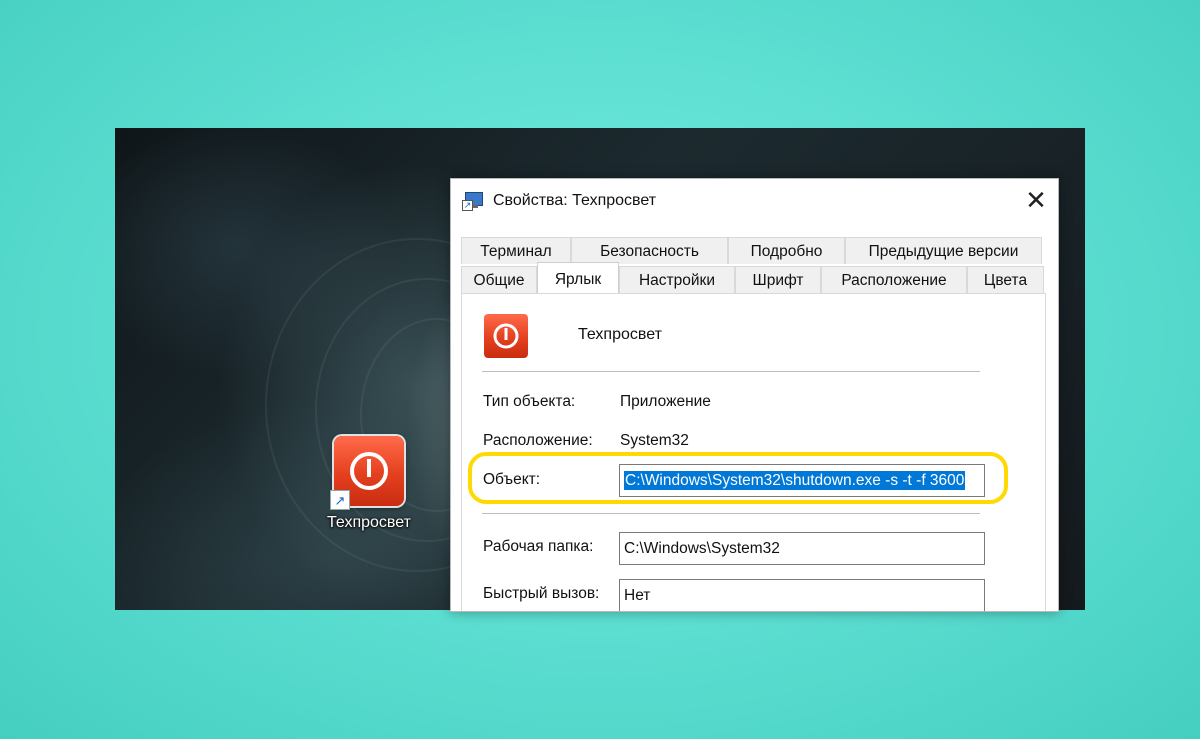  What do you see at coordinates (529, 401) in the screenshot?
I see `target-type-label: Тип объекта:` at bounding box center [529, 401].